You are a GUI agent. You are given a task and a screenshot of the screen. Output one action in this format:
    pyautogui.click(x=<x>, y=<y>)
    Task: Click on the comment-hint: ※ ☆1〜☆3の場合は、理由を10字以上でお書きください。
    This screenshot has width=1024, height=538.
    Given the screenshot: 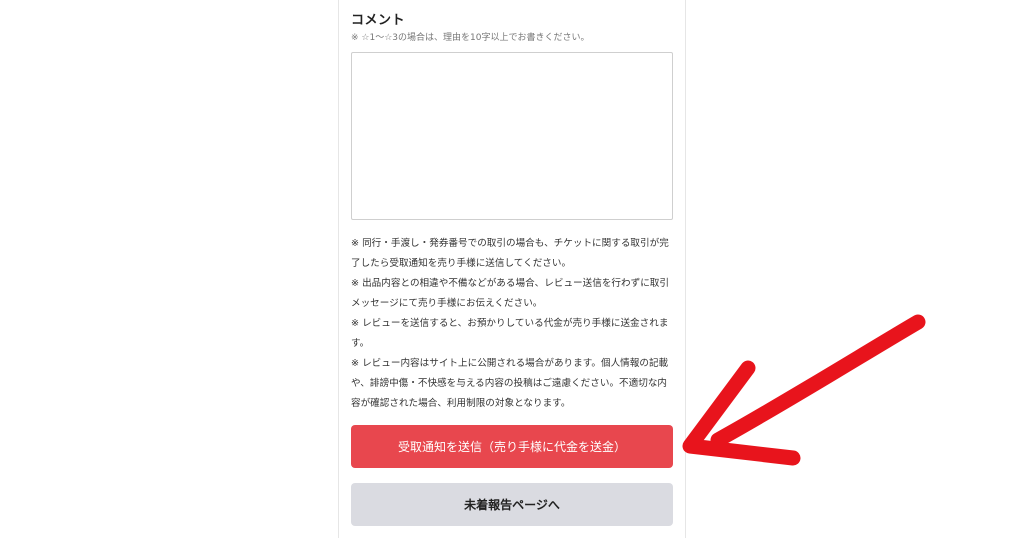 What is the action you would take?
    pyautogui.click(x=470, y=38)
    